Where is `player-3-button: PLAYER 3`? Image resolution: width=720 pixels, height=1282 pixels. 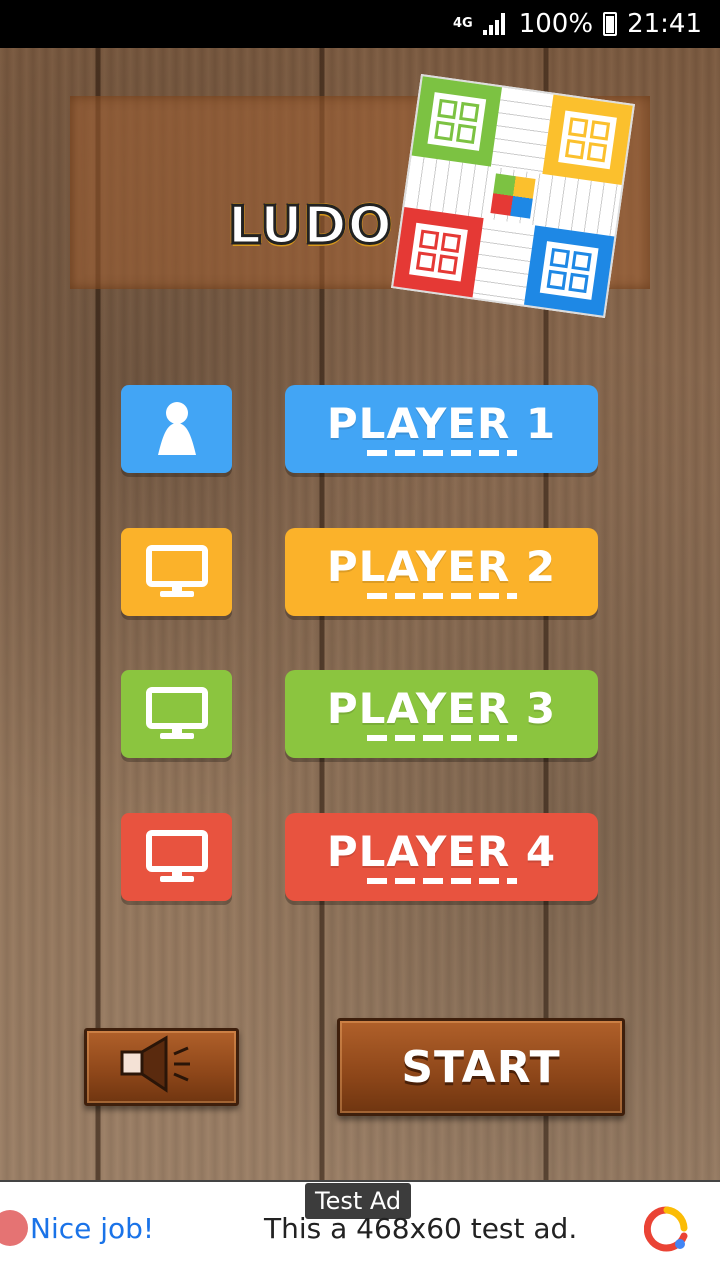
player-3-button: PLAYER 3 is located at coordinates (441, 714).